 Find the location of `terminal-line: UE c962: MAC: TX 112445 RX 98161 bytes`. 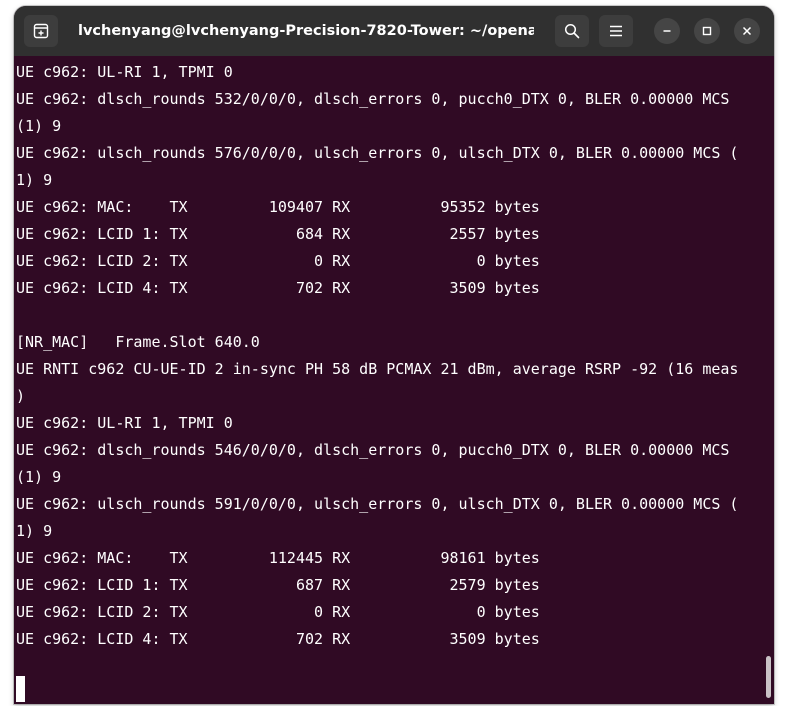

terminal-line: UE c962: MAC: TX 112445 RX 98161 bytes is located at coordinates (278, 558).